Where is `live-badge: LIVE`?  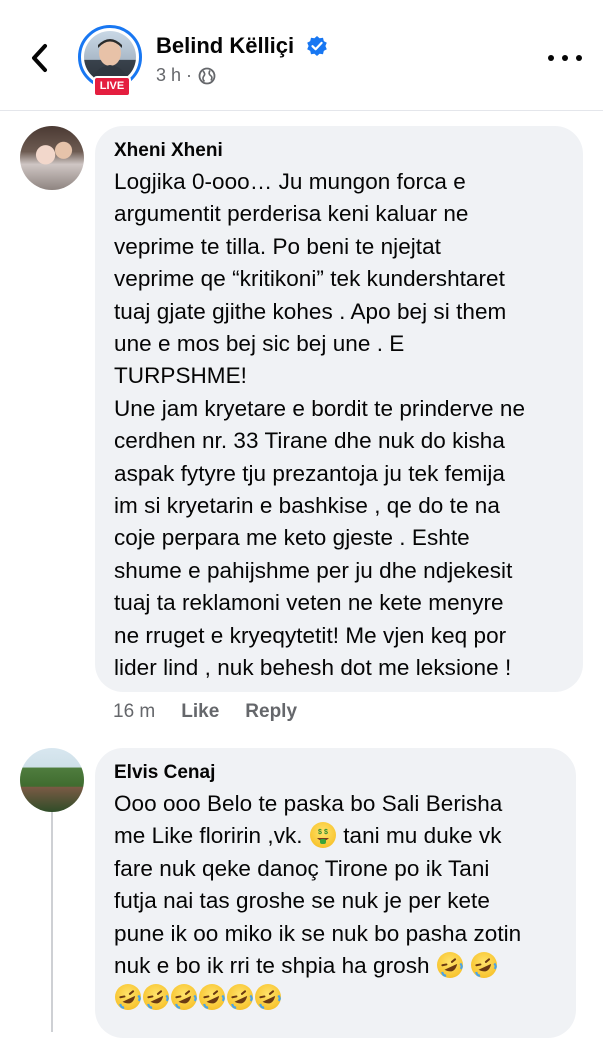
live-badge: LIVE is located at coordinates (112, 86).